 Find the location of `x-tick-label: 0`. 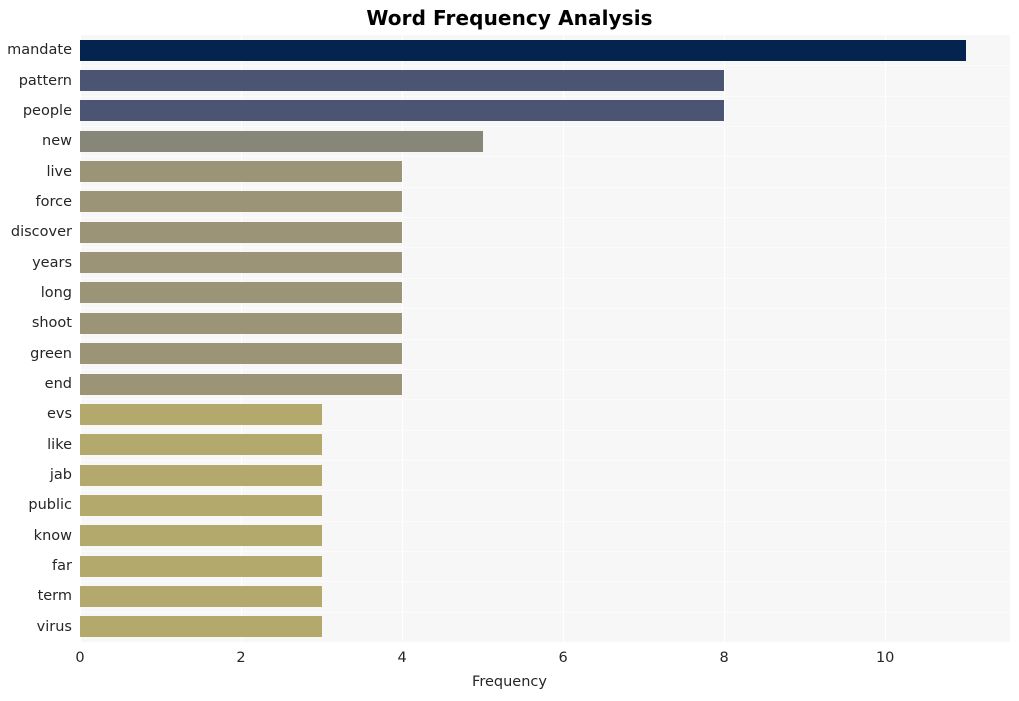

x-tick-label: 0 is located at coordinates (80, 658).